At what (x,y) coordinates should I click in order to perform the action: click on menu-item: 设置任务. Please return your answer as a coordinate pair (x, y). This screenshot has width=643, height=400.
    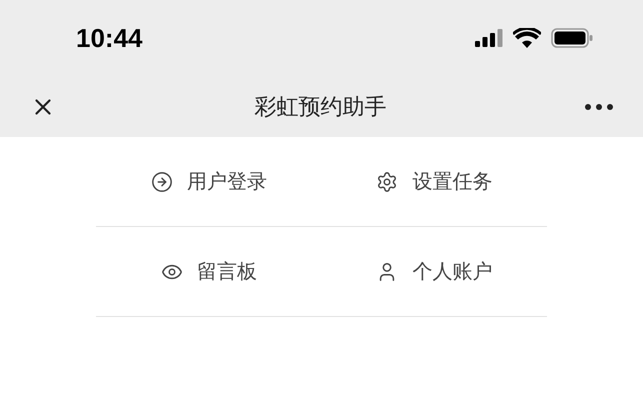
    Looking at the image, I should click on (434, 181).